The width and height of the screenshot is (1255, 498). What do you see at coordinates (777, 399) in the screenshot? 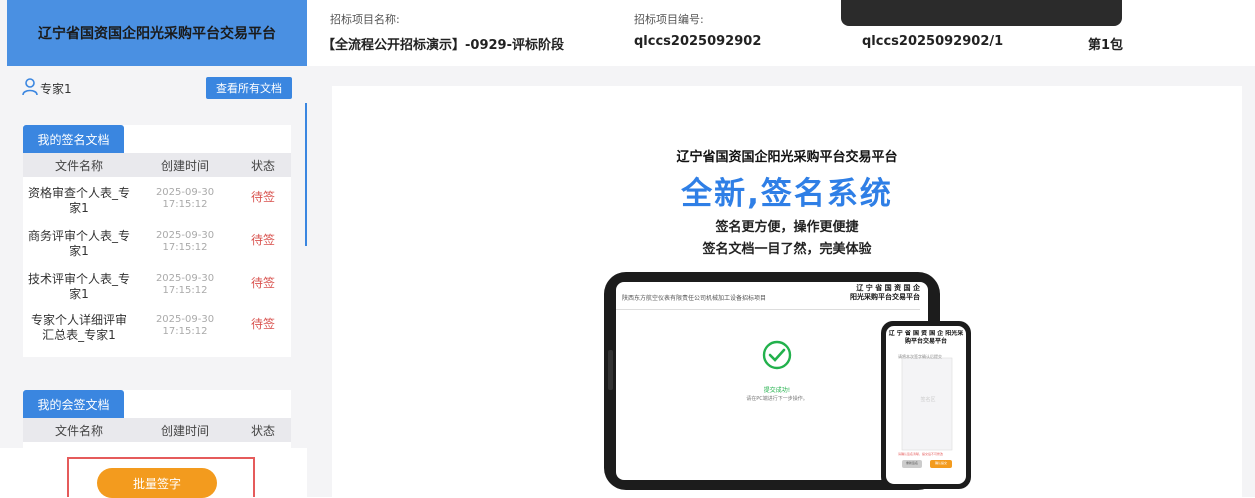
I see `tablet-hint: 请在PC端进行下一步操作。` at bounding box center [777, 399].